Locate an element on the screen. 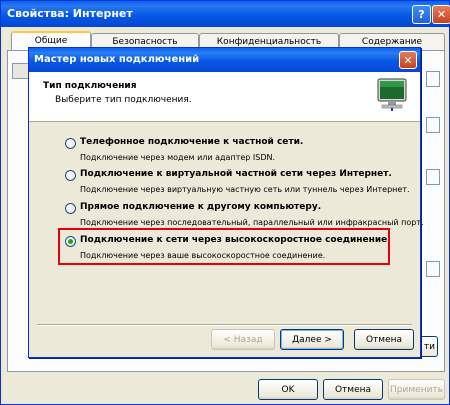 The image size is (450, 405). monitor-network-icon is located at coordinates (392, 94).